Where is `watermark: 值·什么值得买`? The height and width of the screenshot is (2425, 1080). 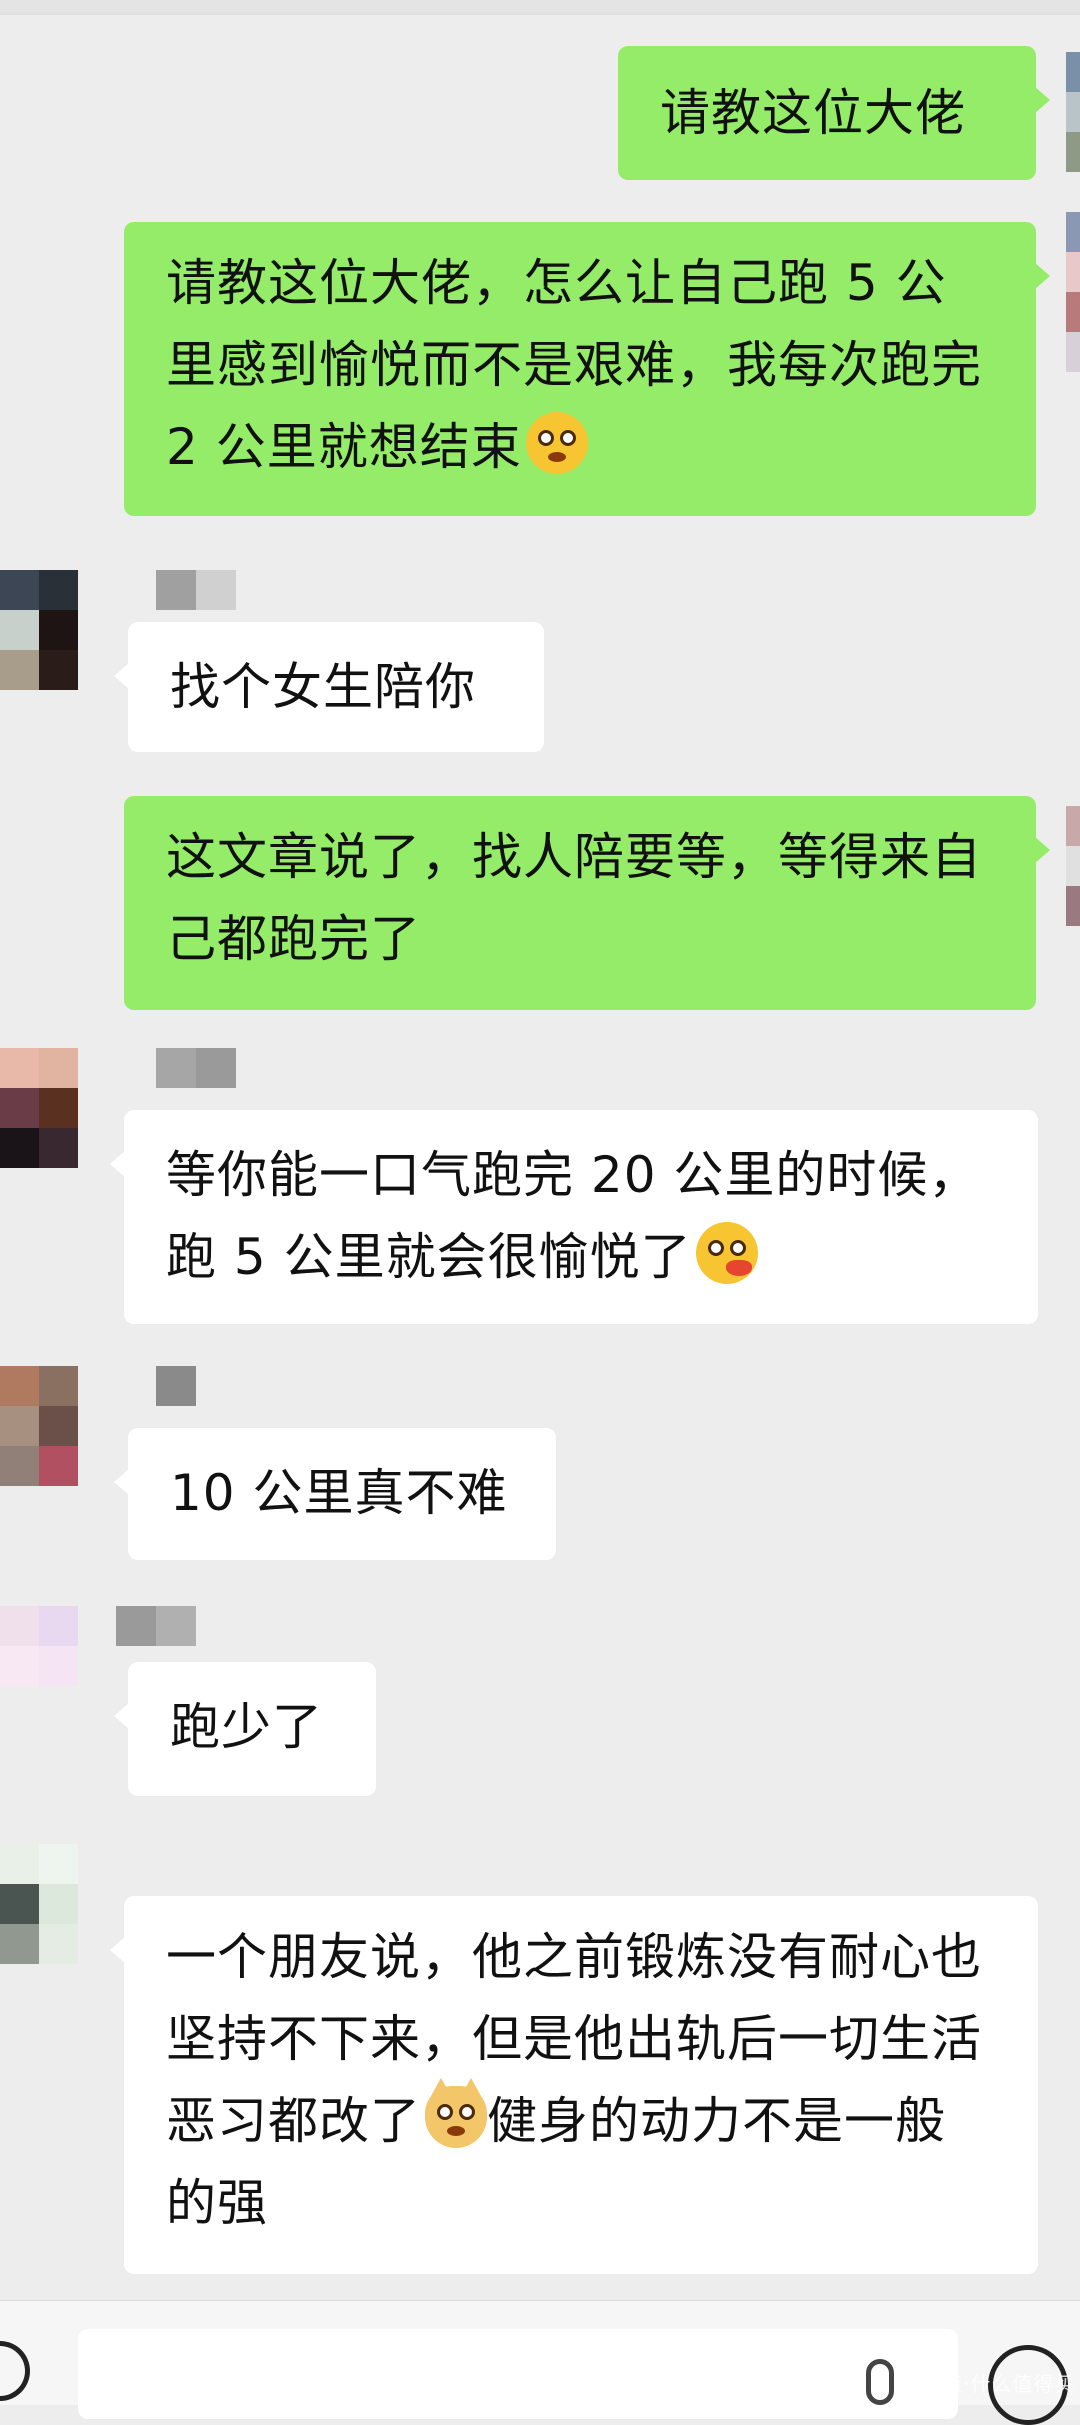
watermark: 值·什么值得买 is located at coordinates (1009, 2384).